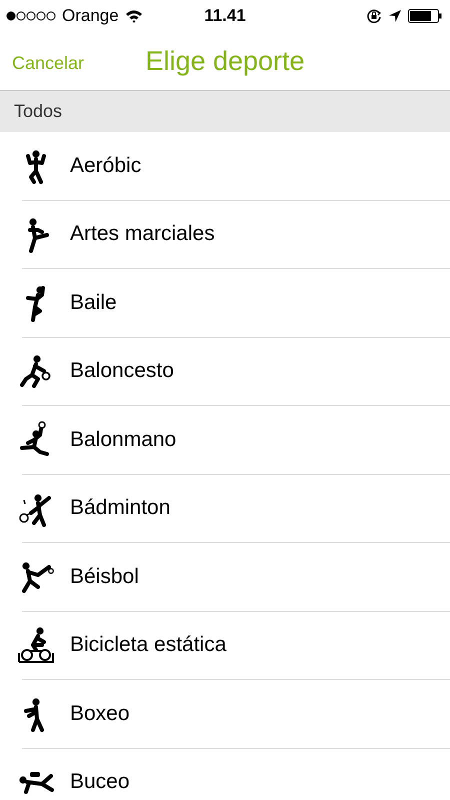 The width and height of the screenshot is (450, 800). What do you see at coordinates (236, 714) in the screenshot?
I see `sport-list-item: Boxeo` at bounding box center [236, 714].